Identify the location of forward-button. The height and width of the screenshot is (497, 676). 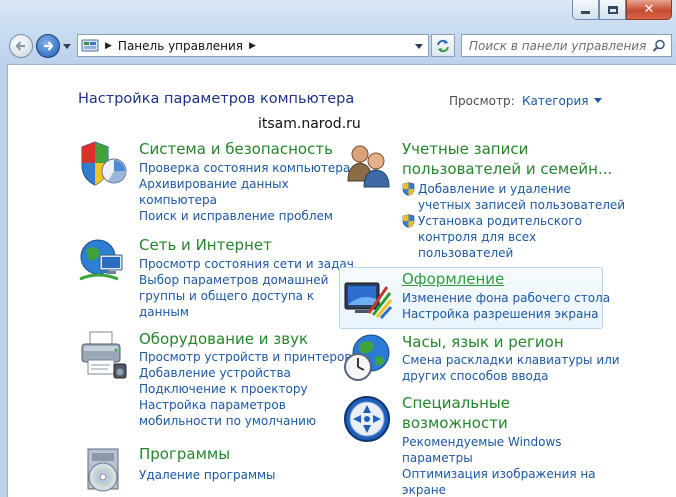
(48, 46).